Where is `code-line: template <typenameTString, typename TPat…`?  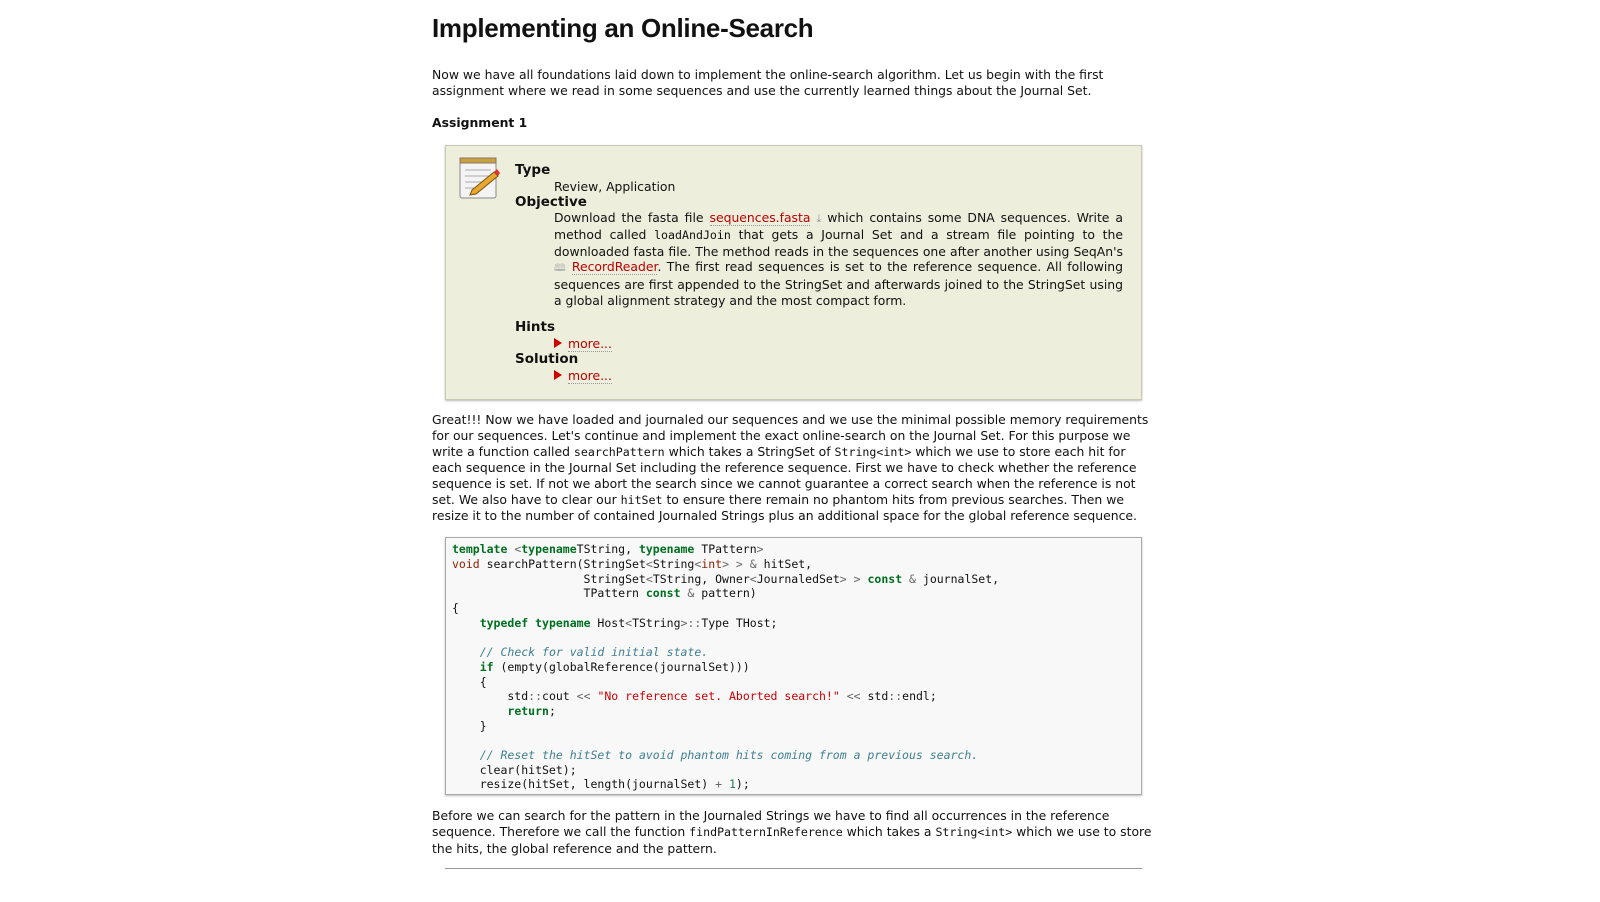
code-line: template <typenameTString, typename TPat… is located at coordinates (793, 549).